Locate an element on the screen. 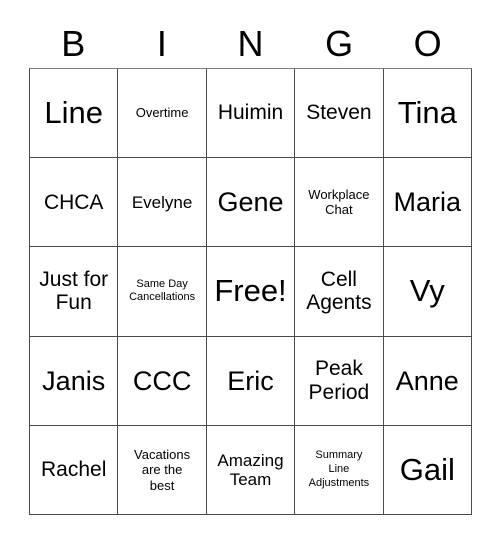 This screenshot has height=544, width=500. bingo-cell-n1: Huimin is located at coordinates (251, 114).